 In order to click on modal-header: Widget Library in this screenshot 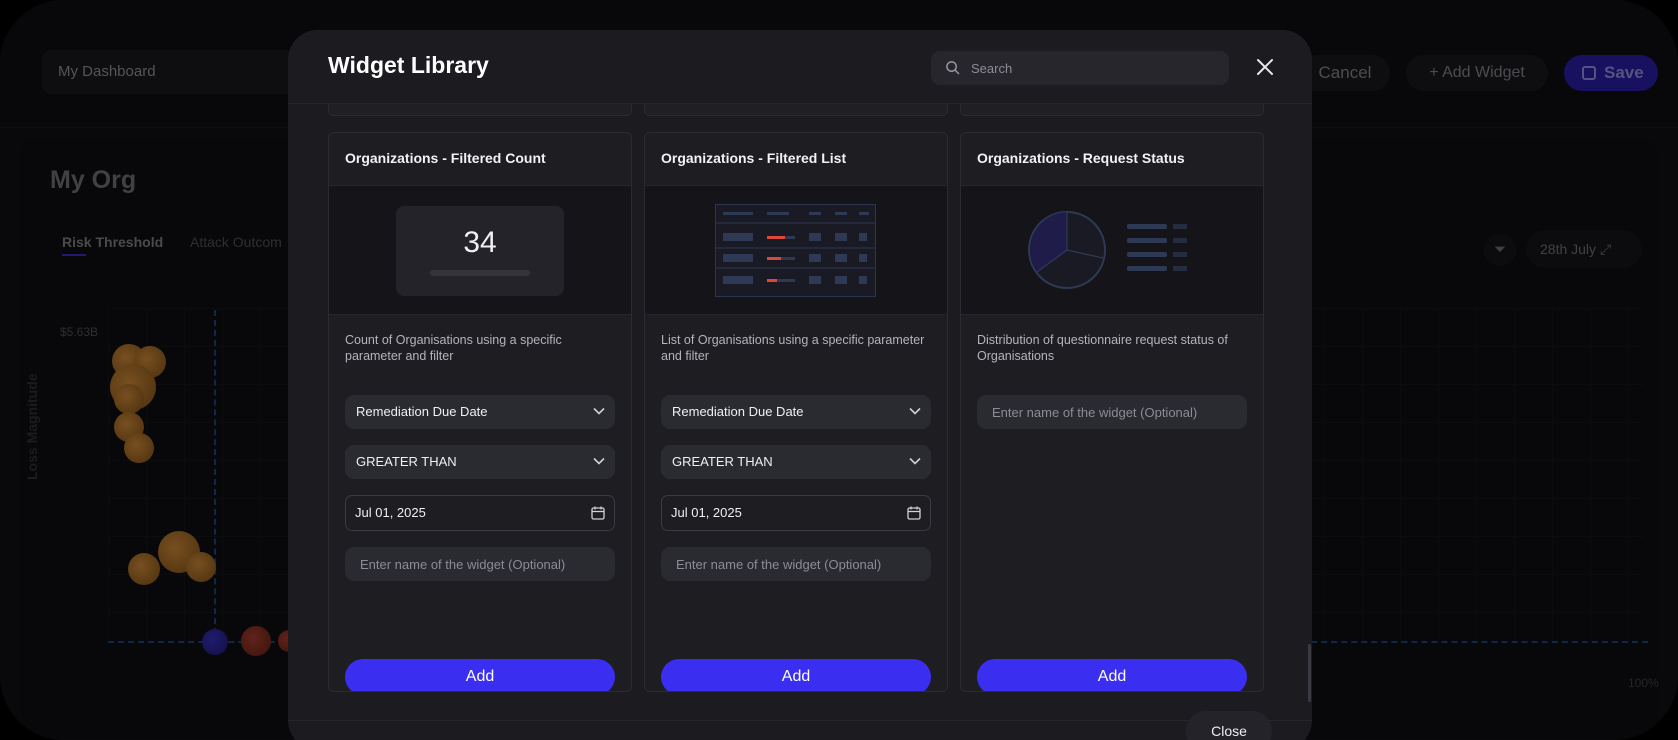, I will do `click(800, 67)`.